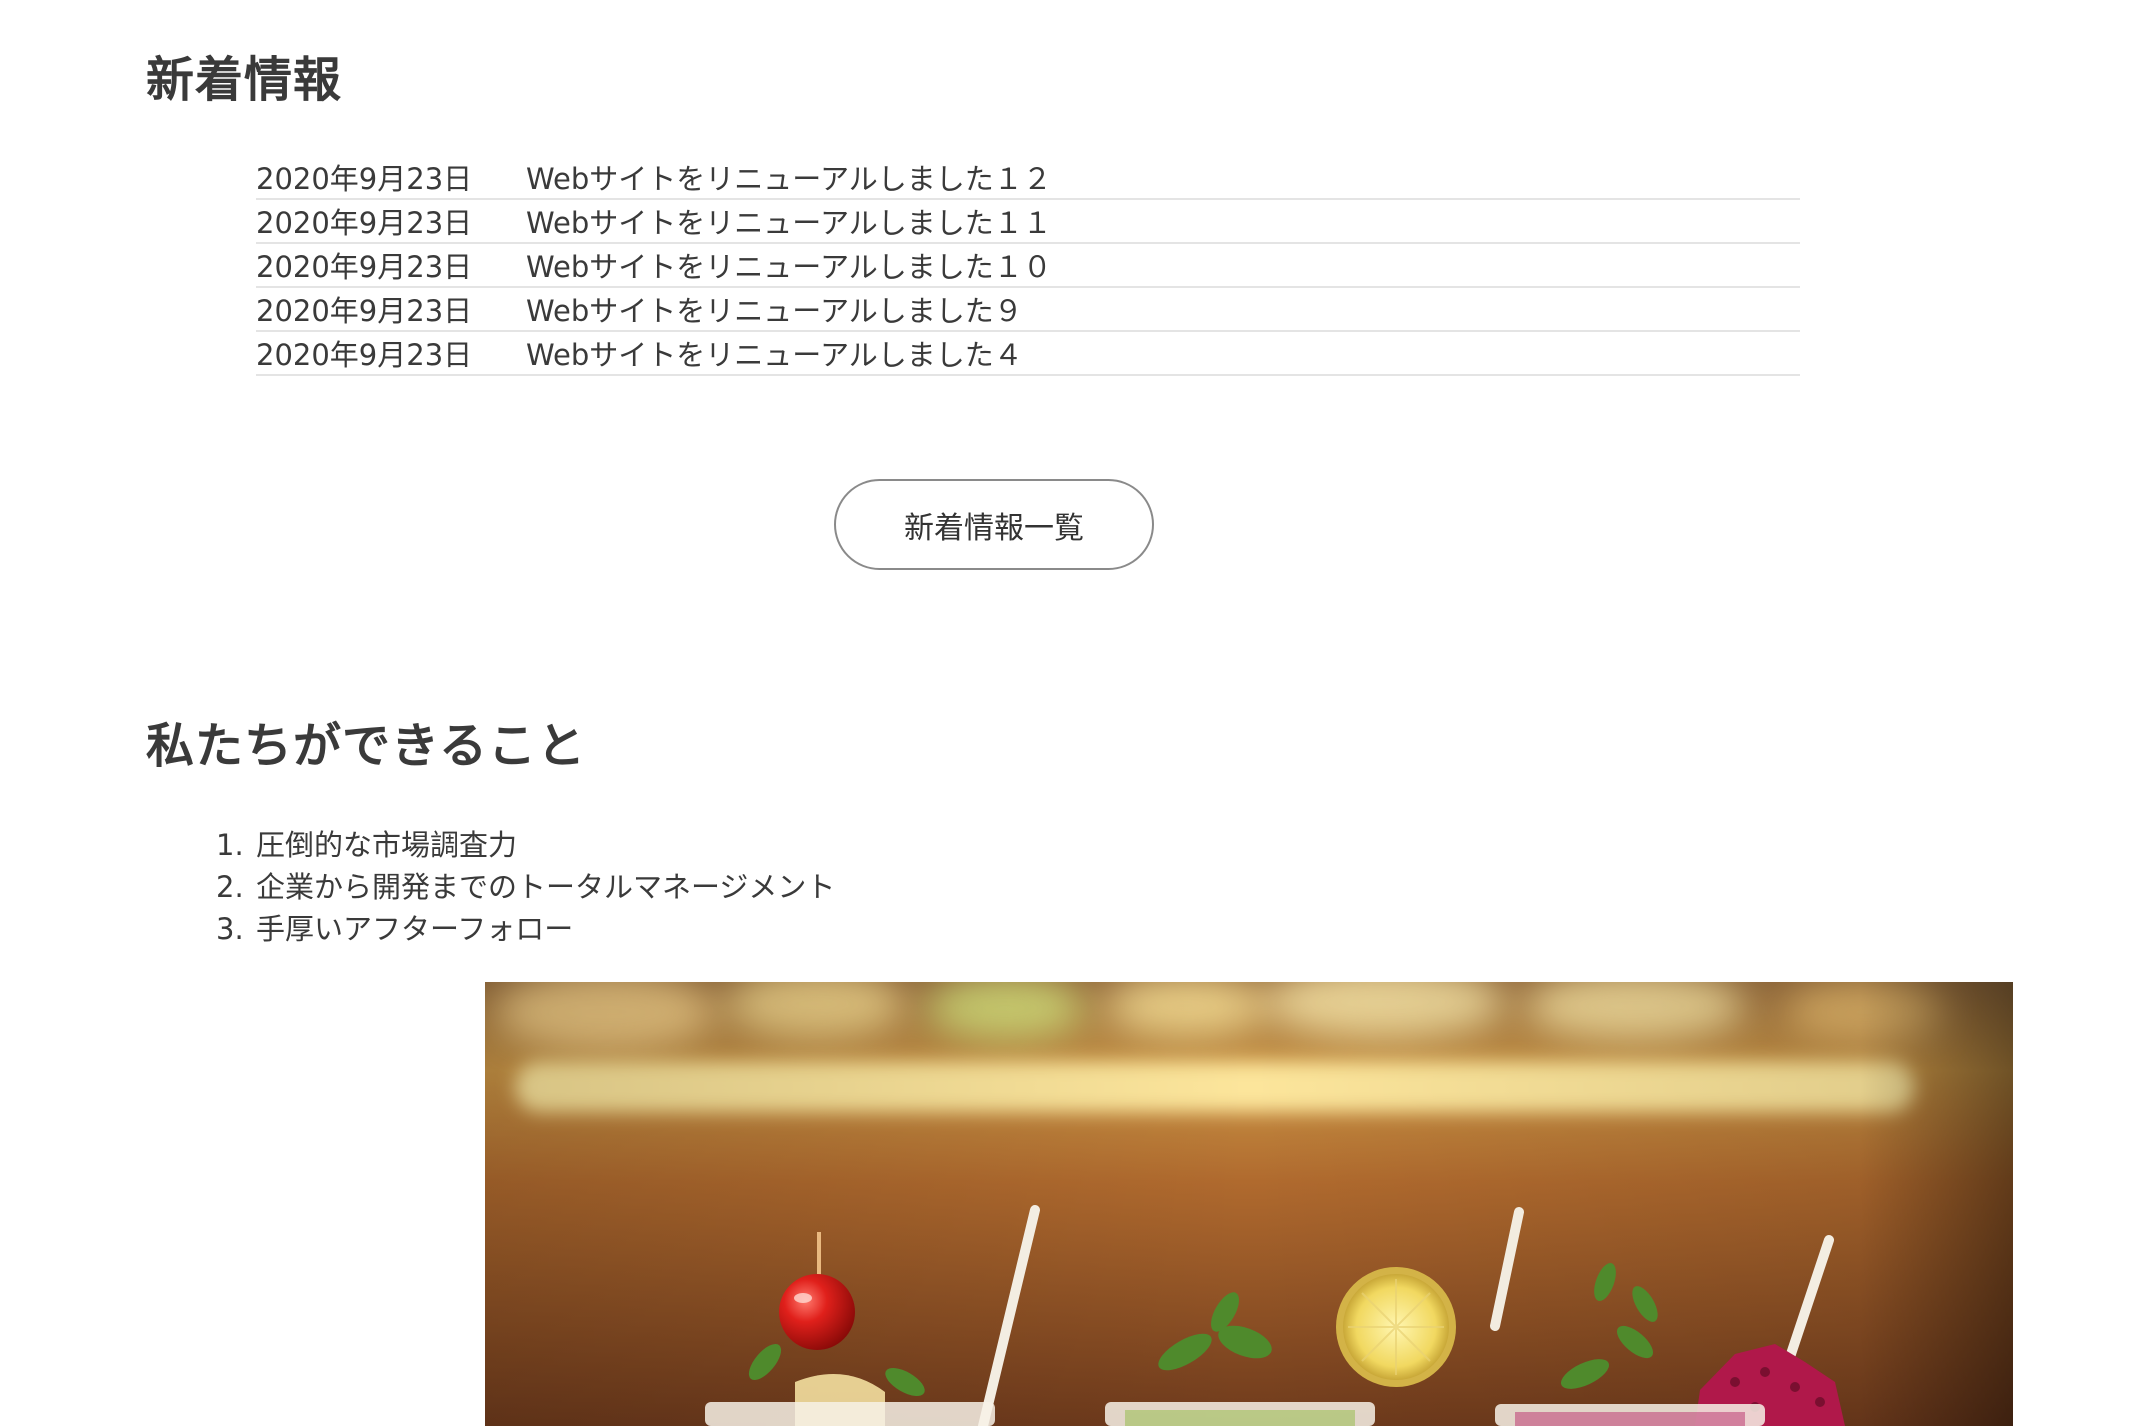 Image resolution: width=2150 pixels, height=1426 pixels. What do you see at coordinates (1163, 177) in the screenshot?
I see `news-link: Webサイトをリニューアルしました１２` at bounding box center [1163, 177].